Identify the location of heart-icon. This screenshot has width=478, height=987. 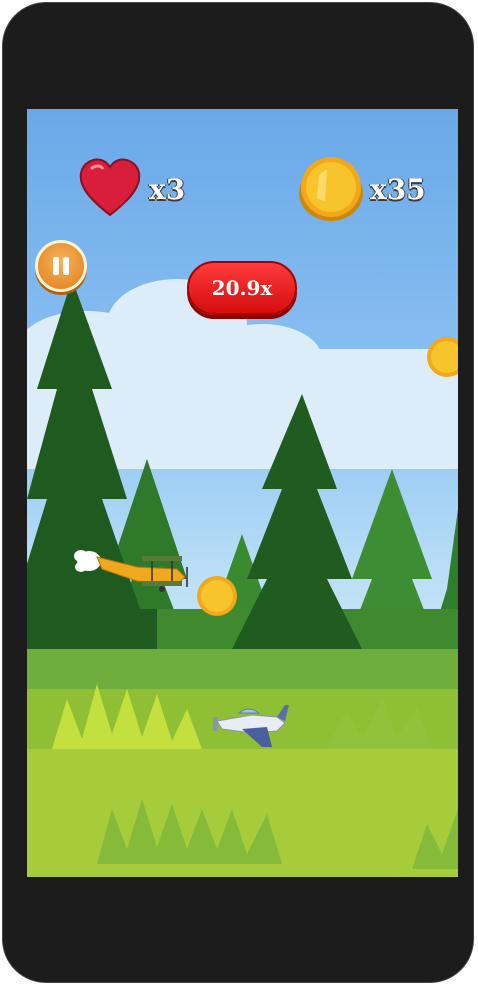
(110, 187).